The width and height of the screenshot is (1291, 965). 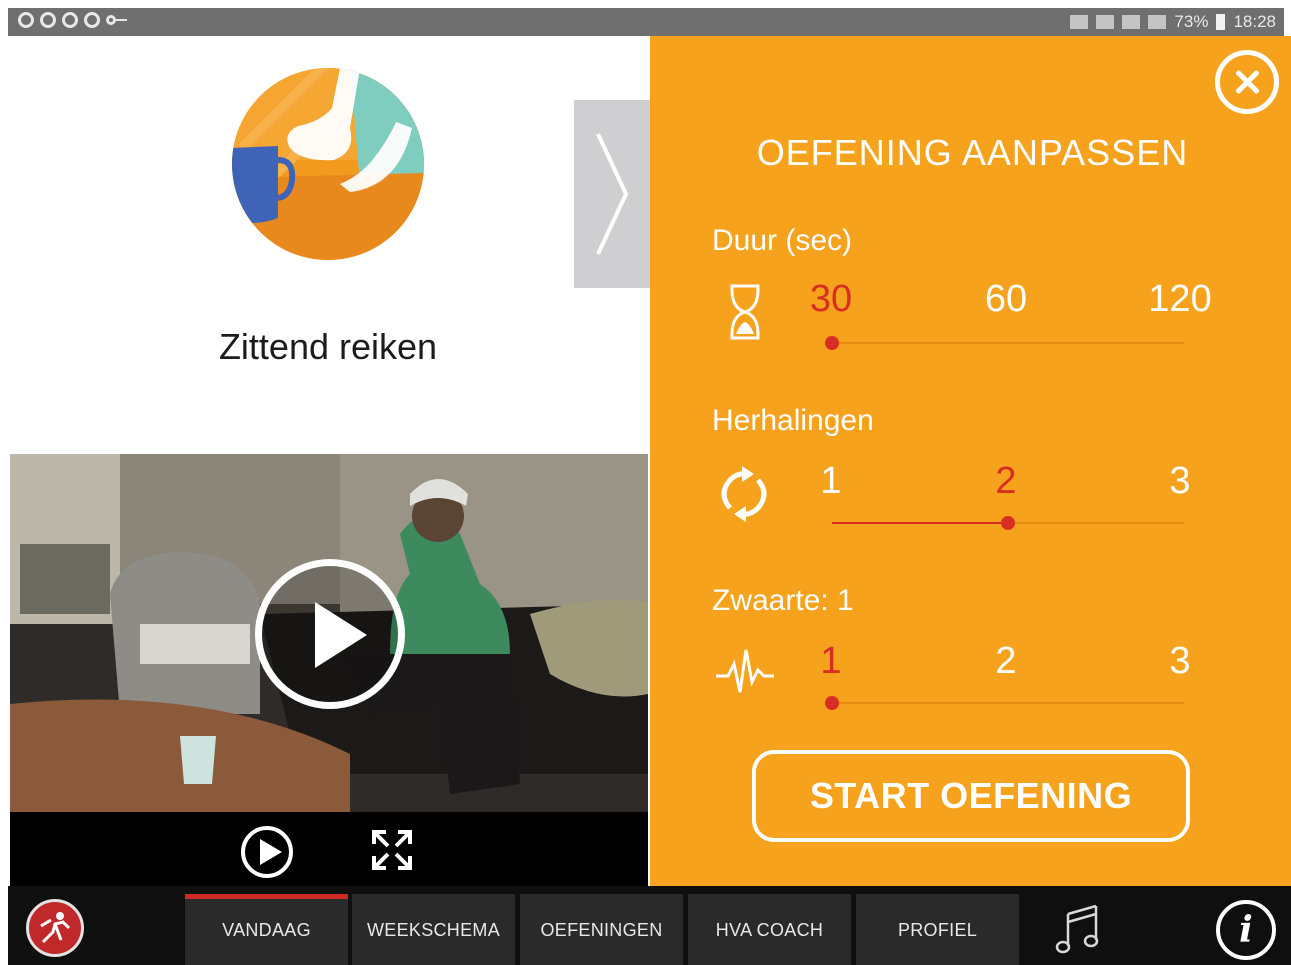 I want to click on repeat-icon, so click(x=742, y=492).